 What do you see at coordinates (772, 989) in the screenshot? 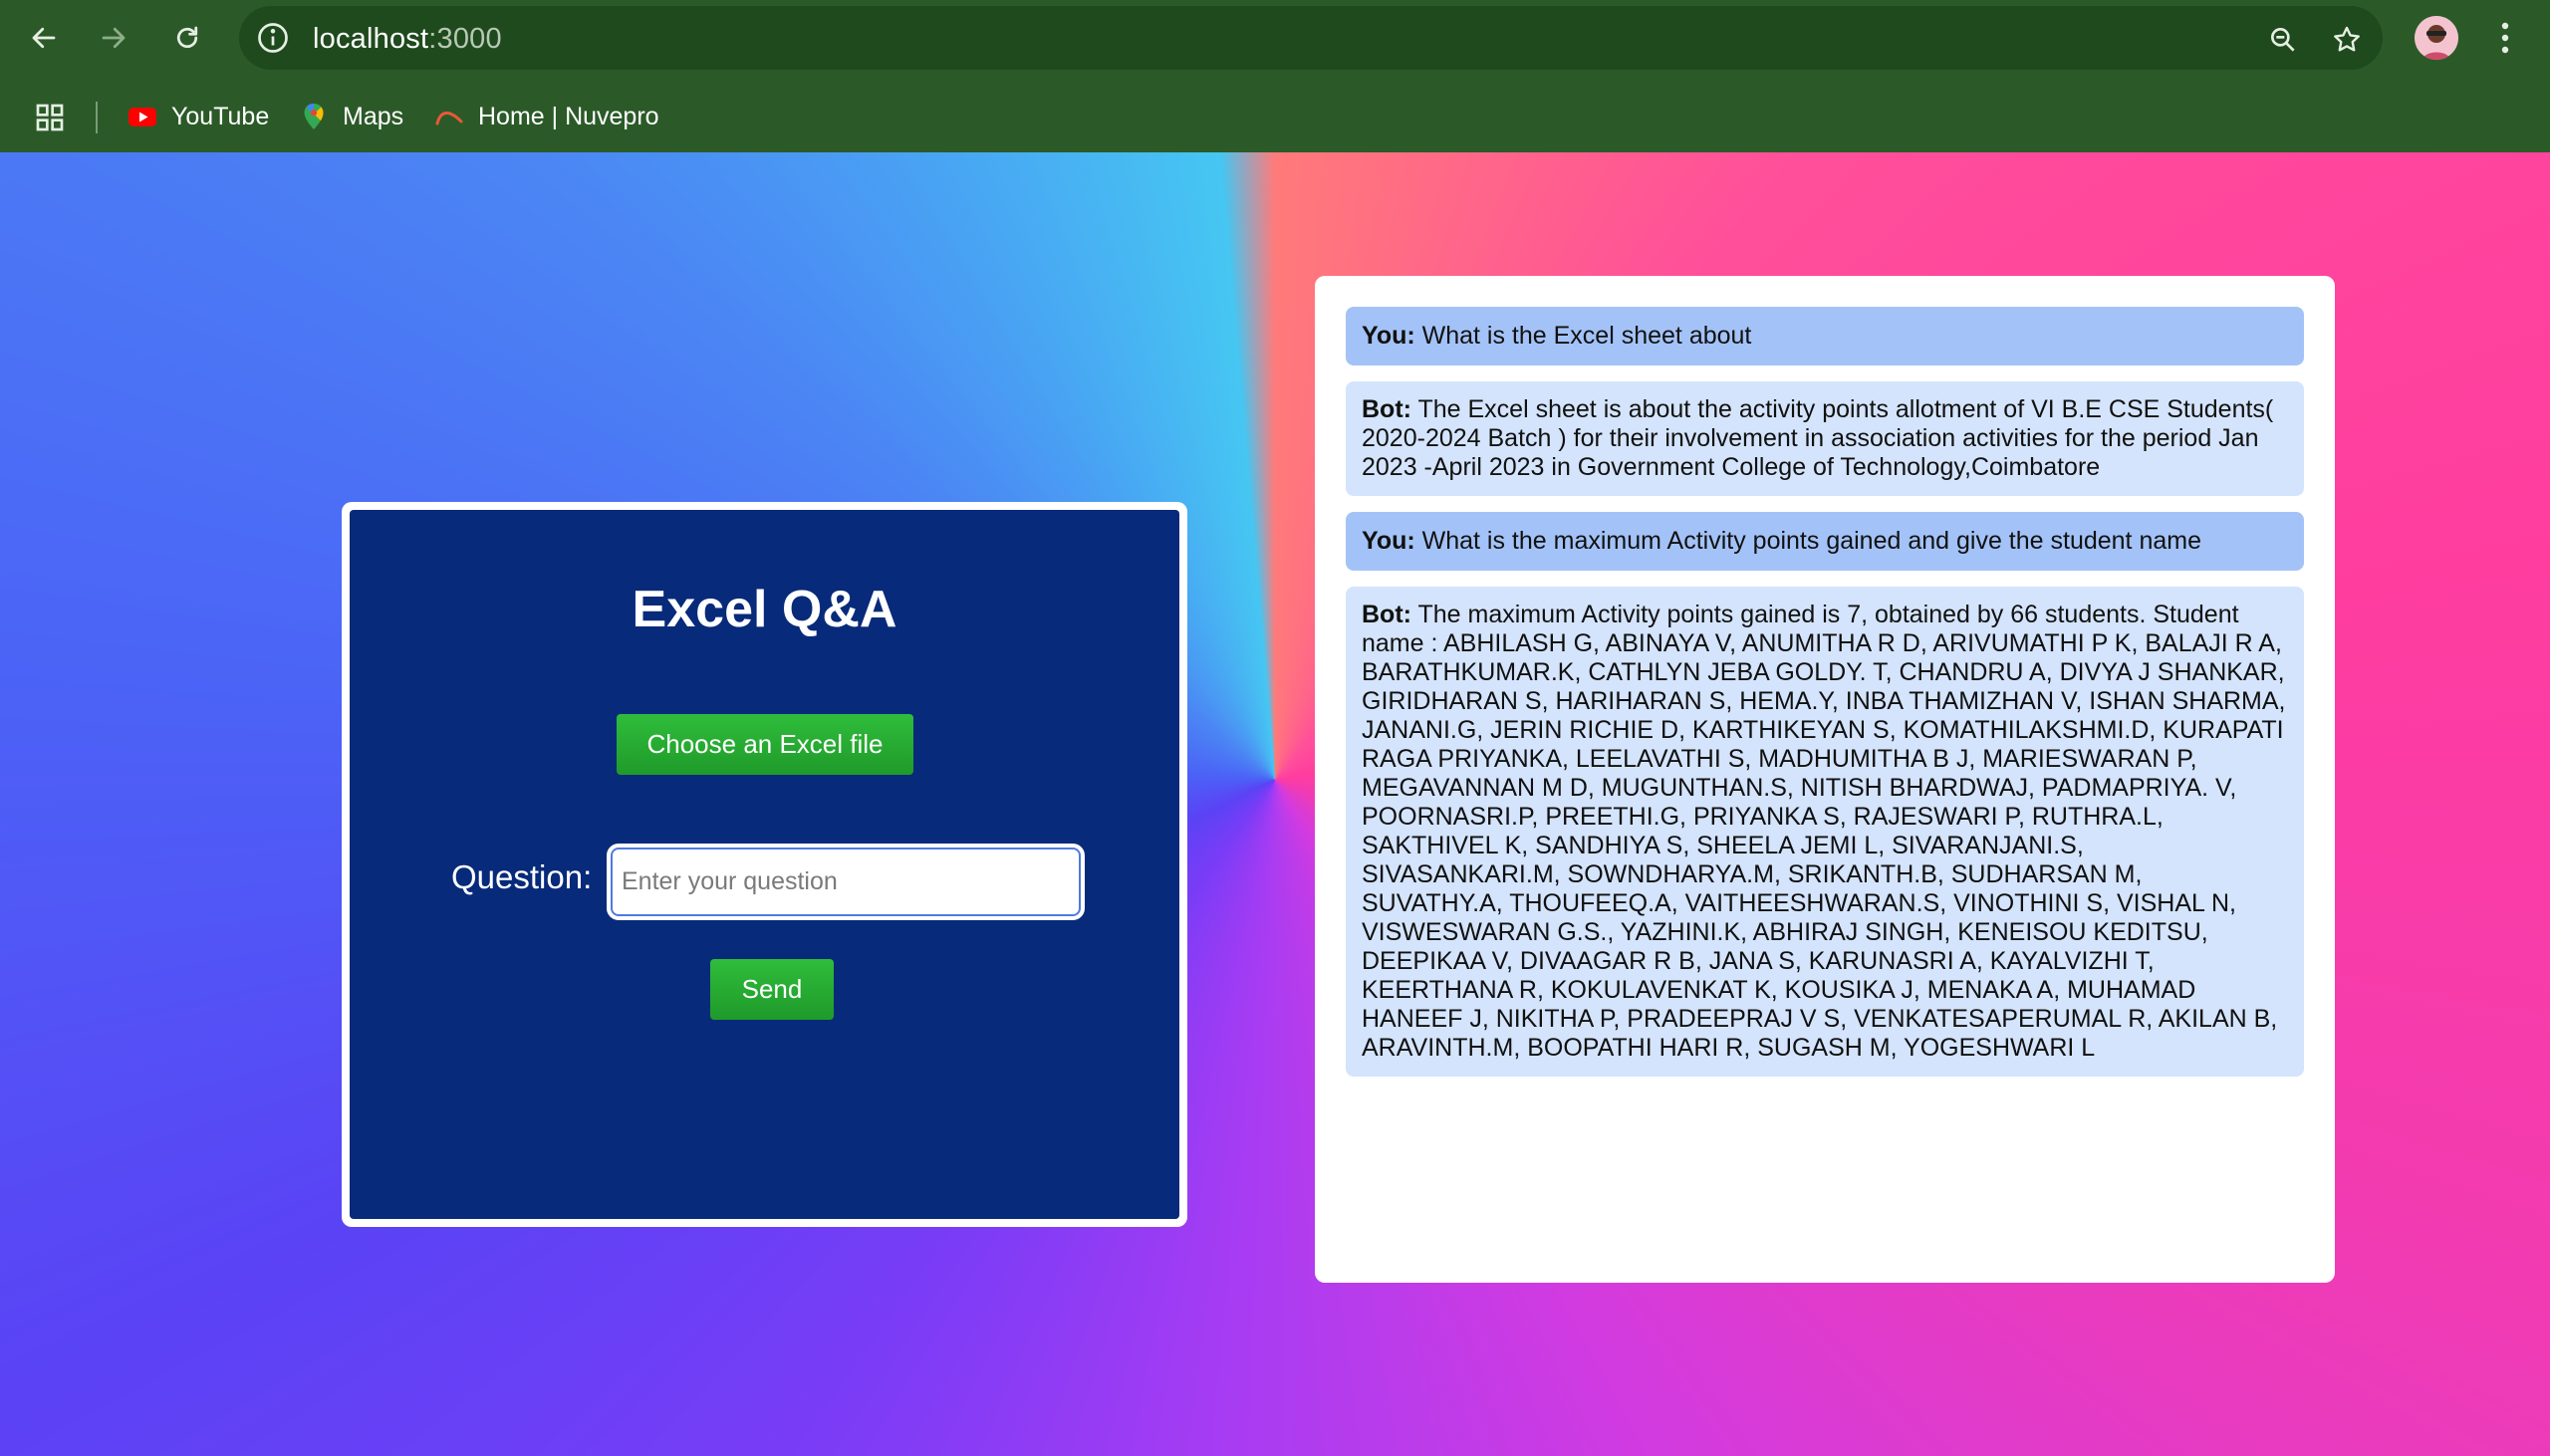
I see `send-button: Send` at bounding box center [772, 989].